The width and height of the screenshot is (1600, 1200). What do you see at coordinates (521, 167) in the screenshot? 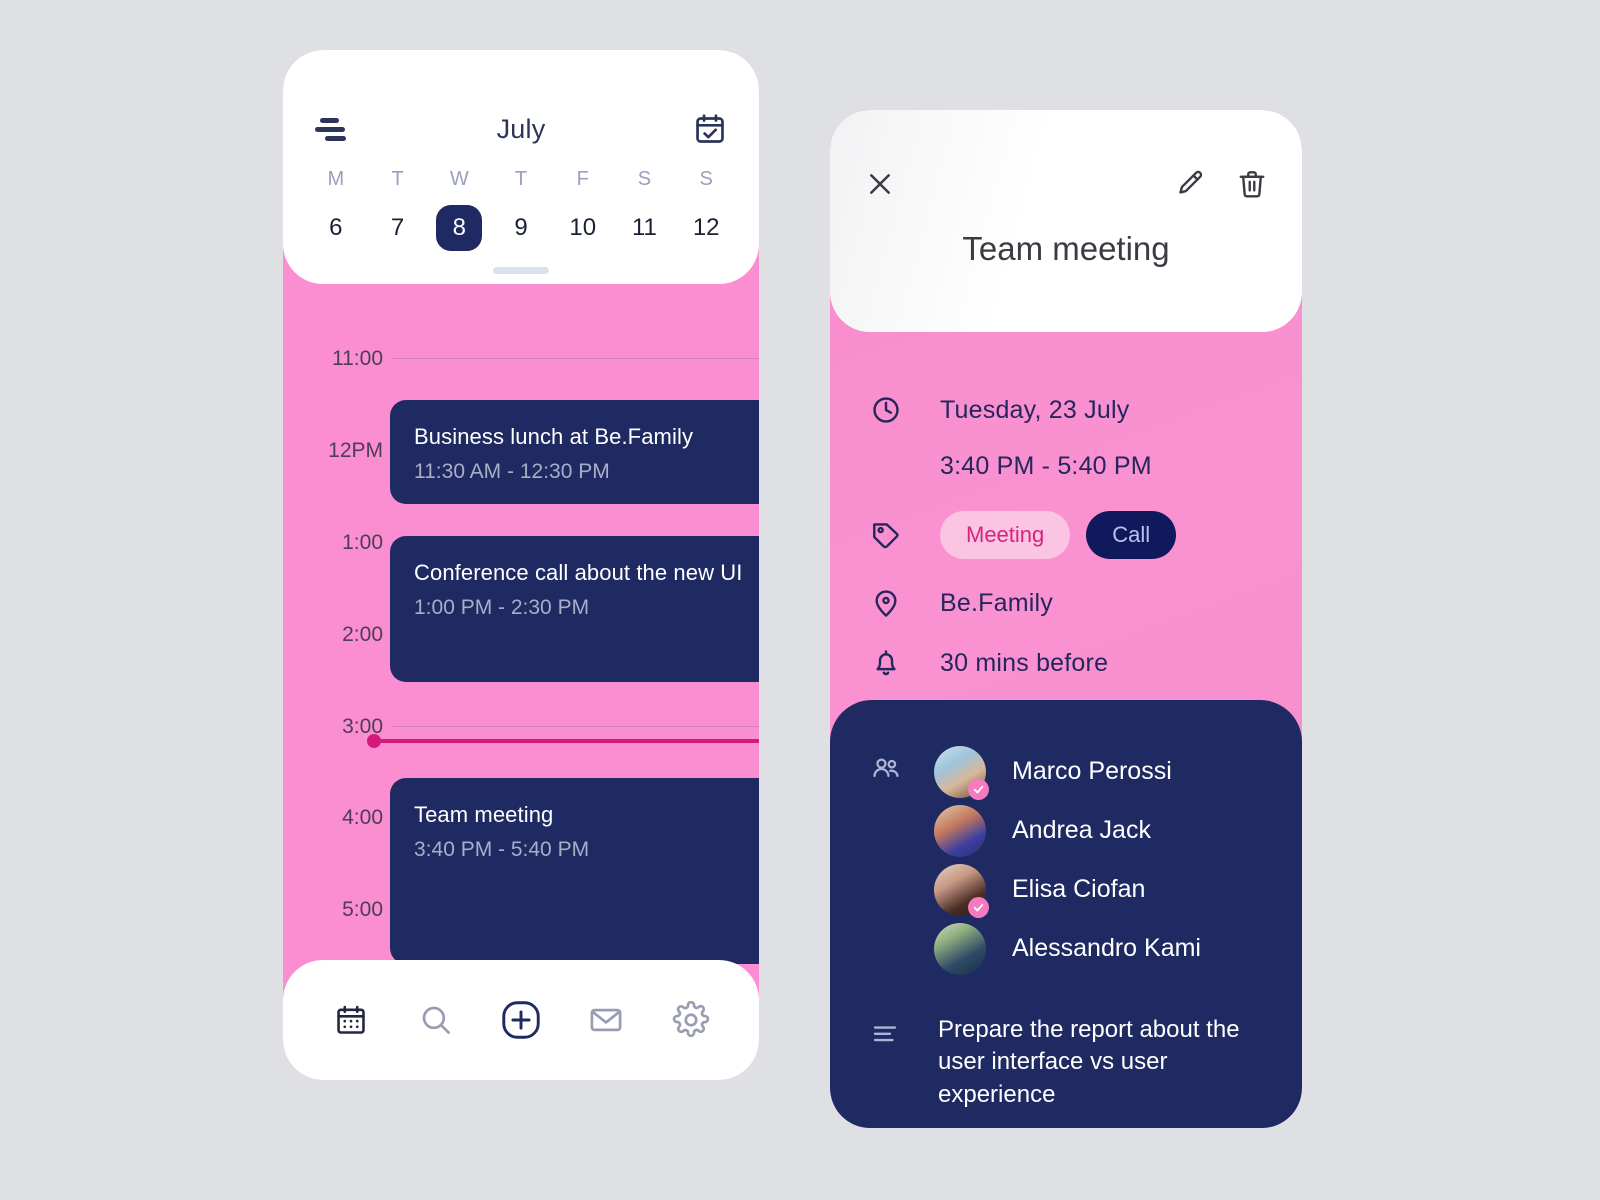
I see `calendar-header: July M T W T F S S 6 7 8 9 10 11 12` at bounding box center [521, 167].